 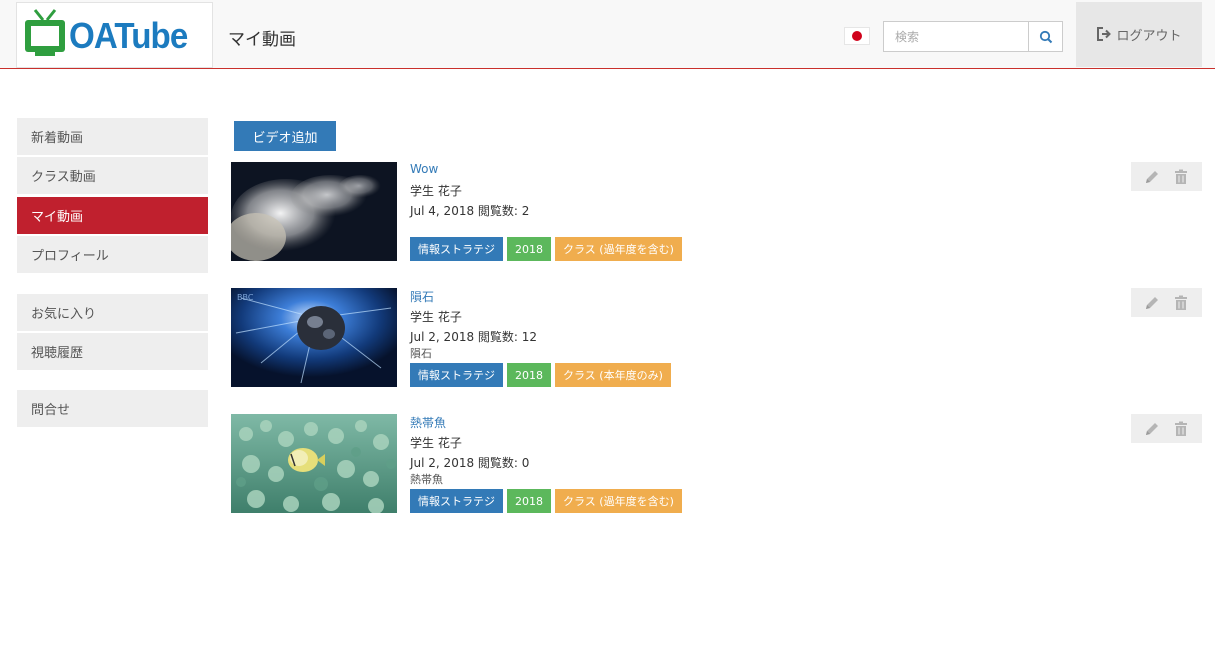 What do you see at coordinates (470, 463) in the screenshot?
I see `video-meta: Jul 2, 2018 閲覧数: 0` at bounding box center [470, 463].